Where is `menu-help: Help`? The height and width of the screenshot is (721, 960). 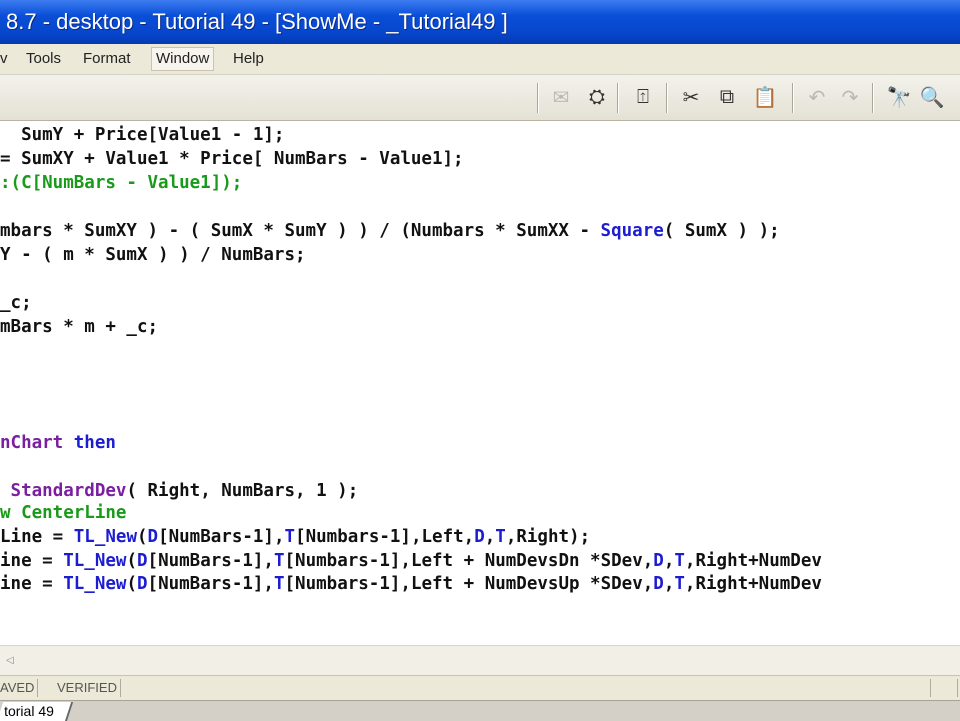 menu-help: Help is located at coordinates (248, 59).